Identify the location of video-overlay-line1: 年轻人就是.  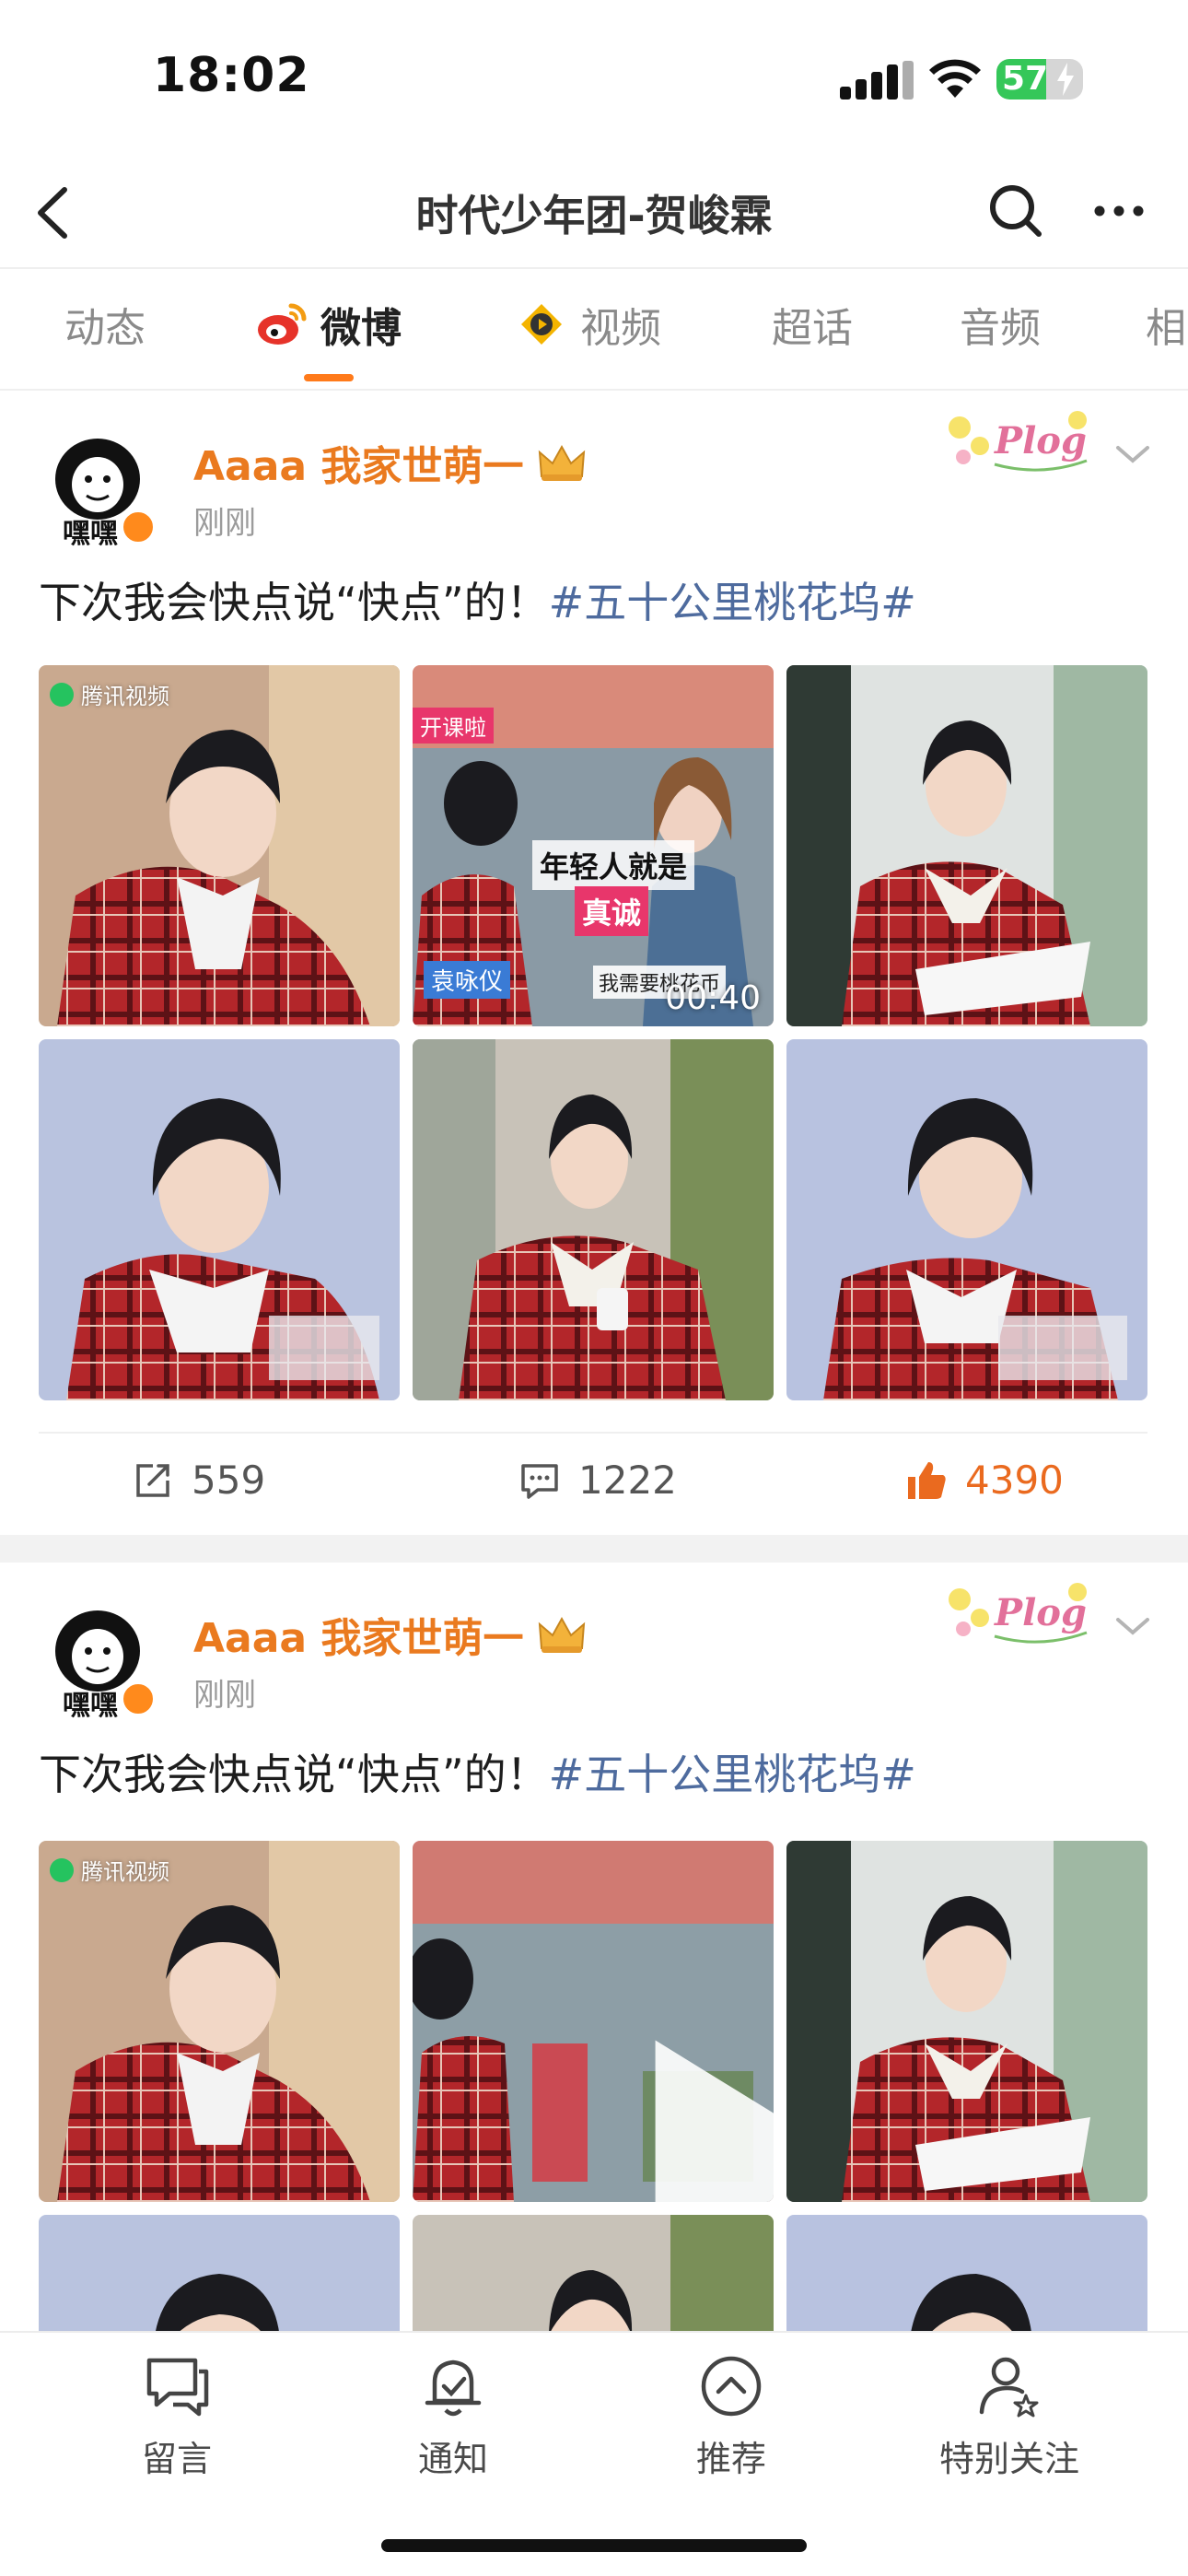
(613, 865).